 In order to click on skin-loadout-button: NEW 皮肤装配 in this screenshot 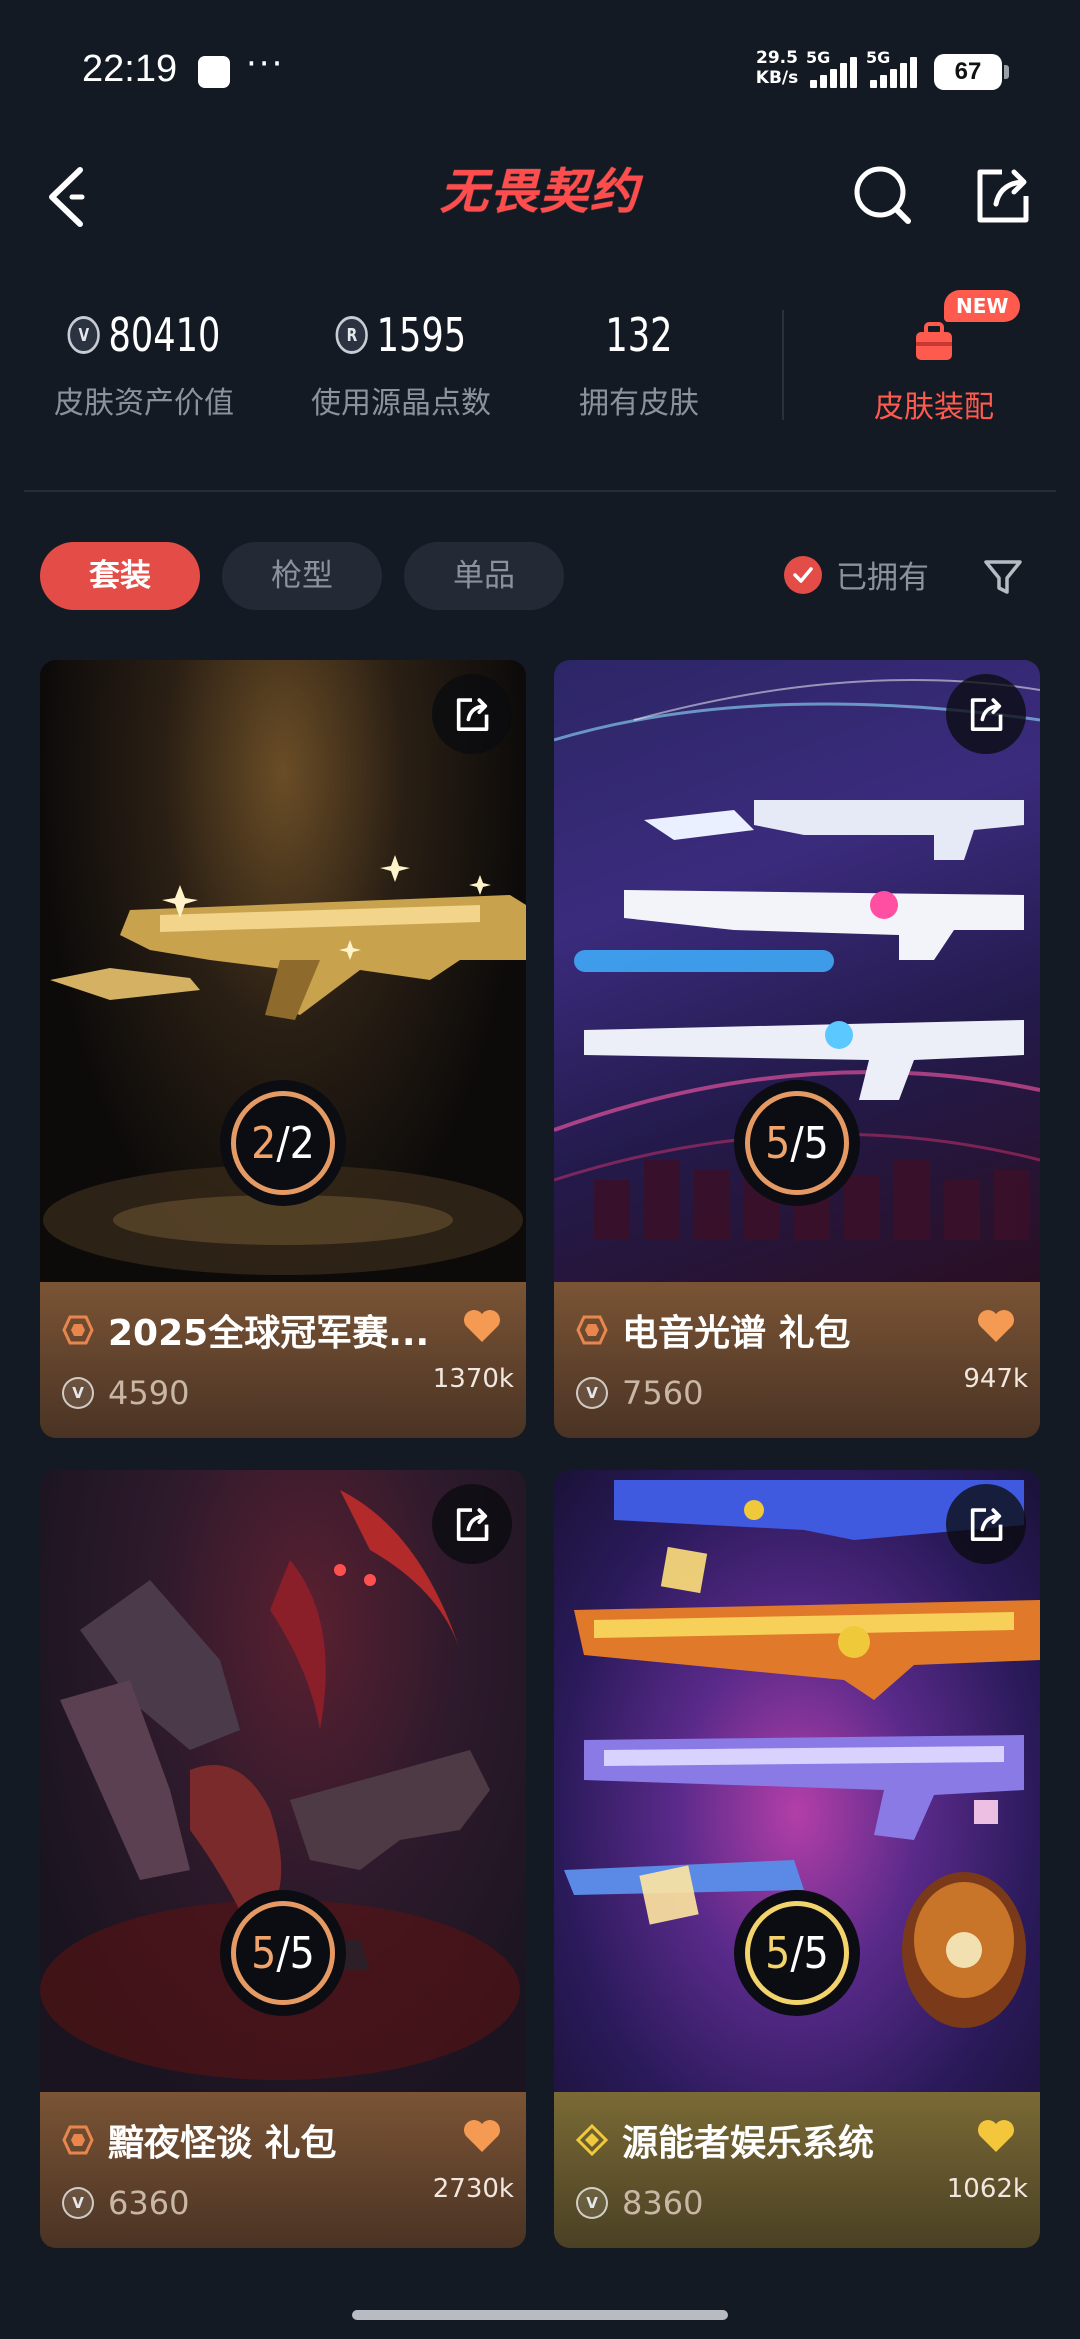, I will do `click(934, 358)`.